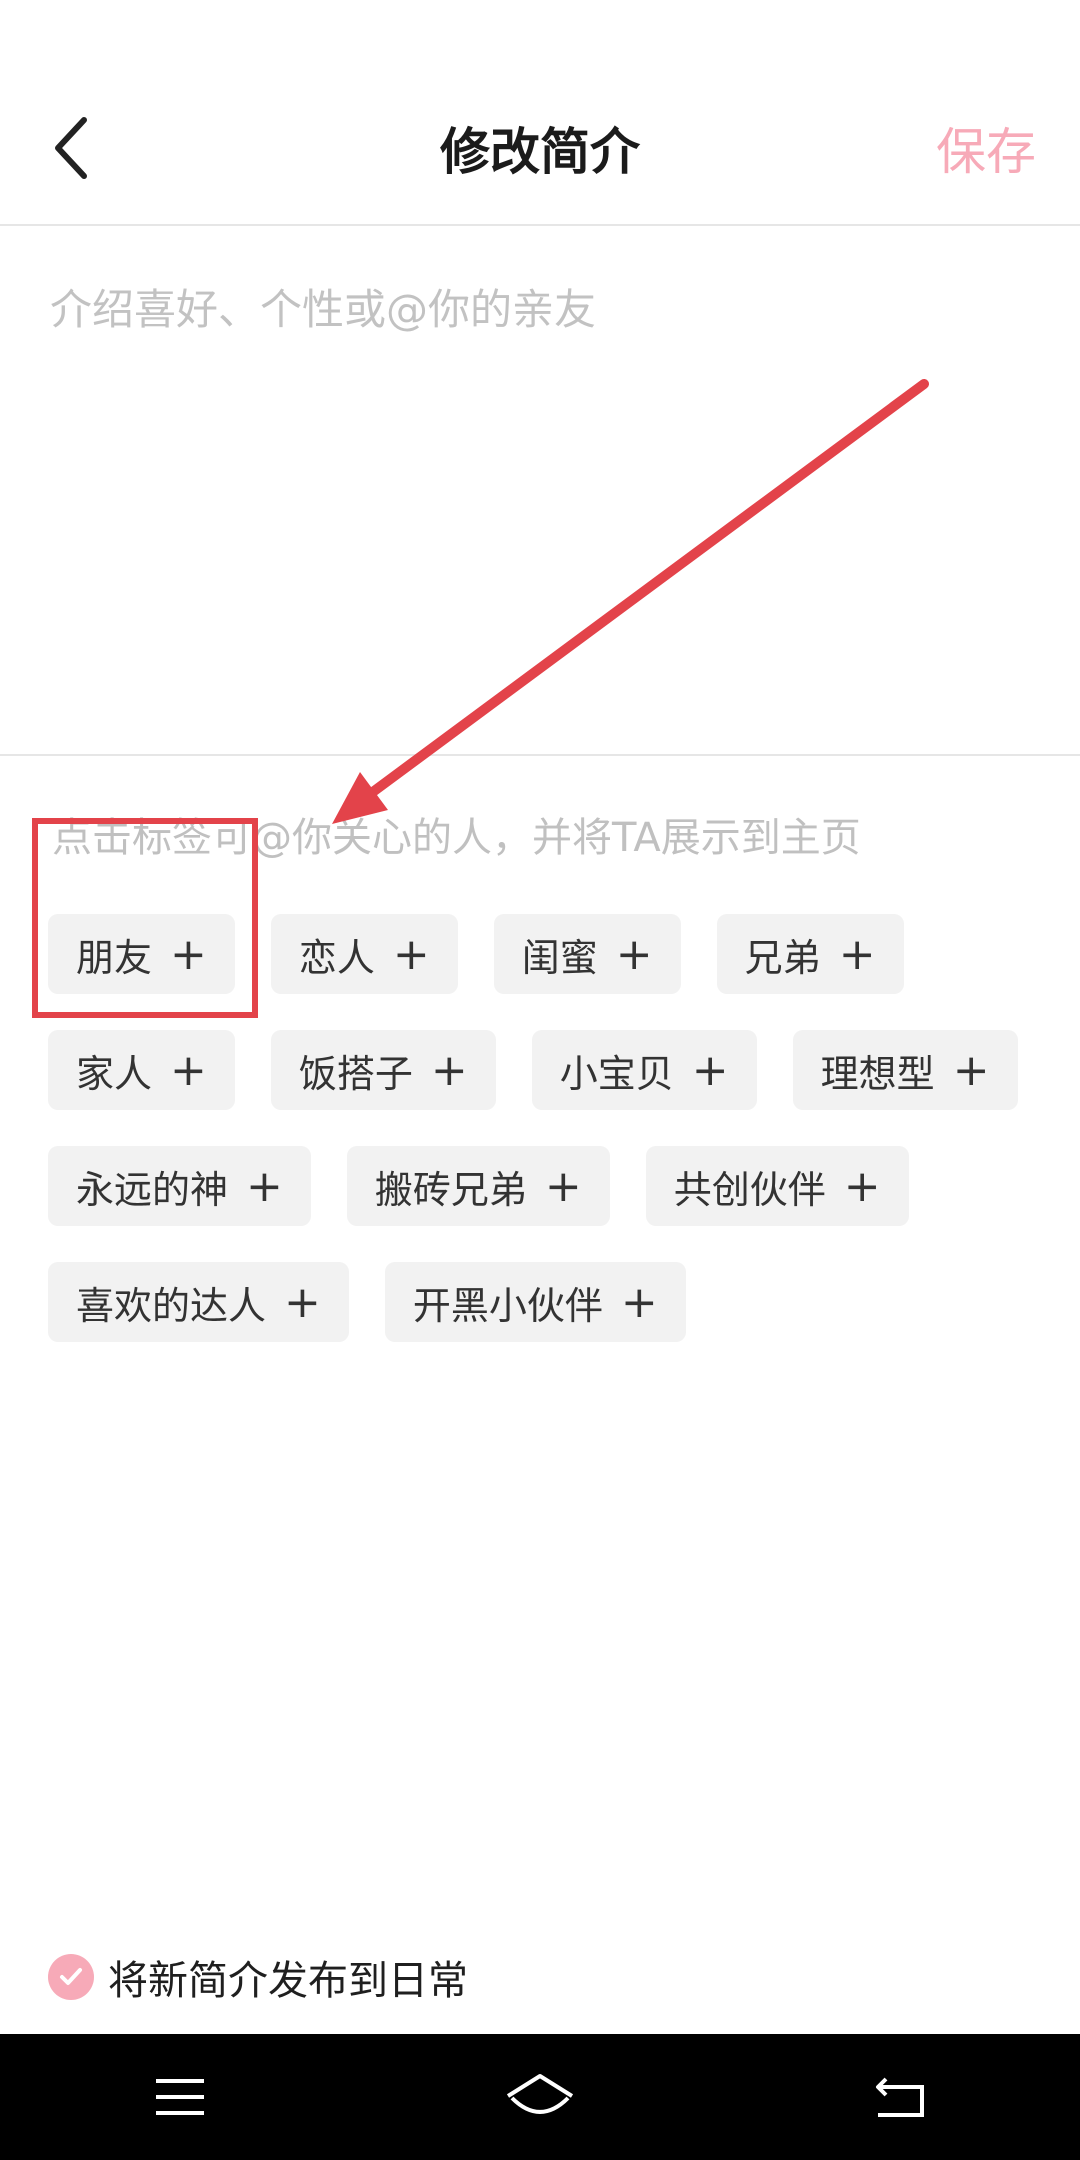 The height and width of the screenshot is (2160, 1080). I want to click on tag-favorite-creator: 喜欢的达人 +, so click(198, 1302).